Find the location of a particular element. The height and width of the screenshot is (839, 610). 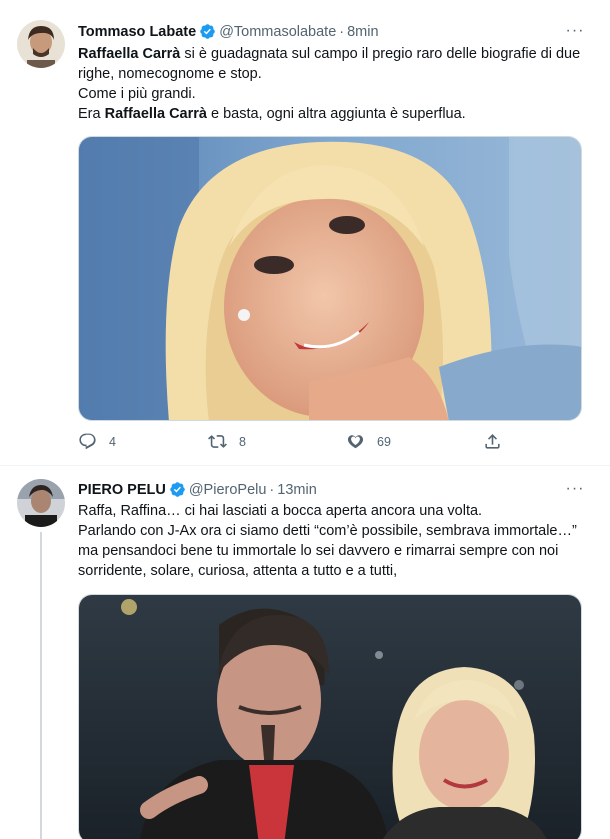

tweet-actions: 4 8 69 is located at coordinates (293, 444).